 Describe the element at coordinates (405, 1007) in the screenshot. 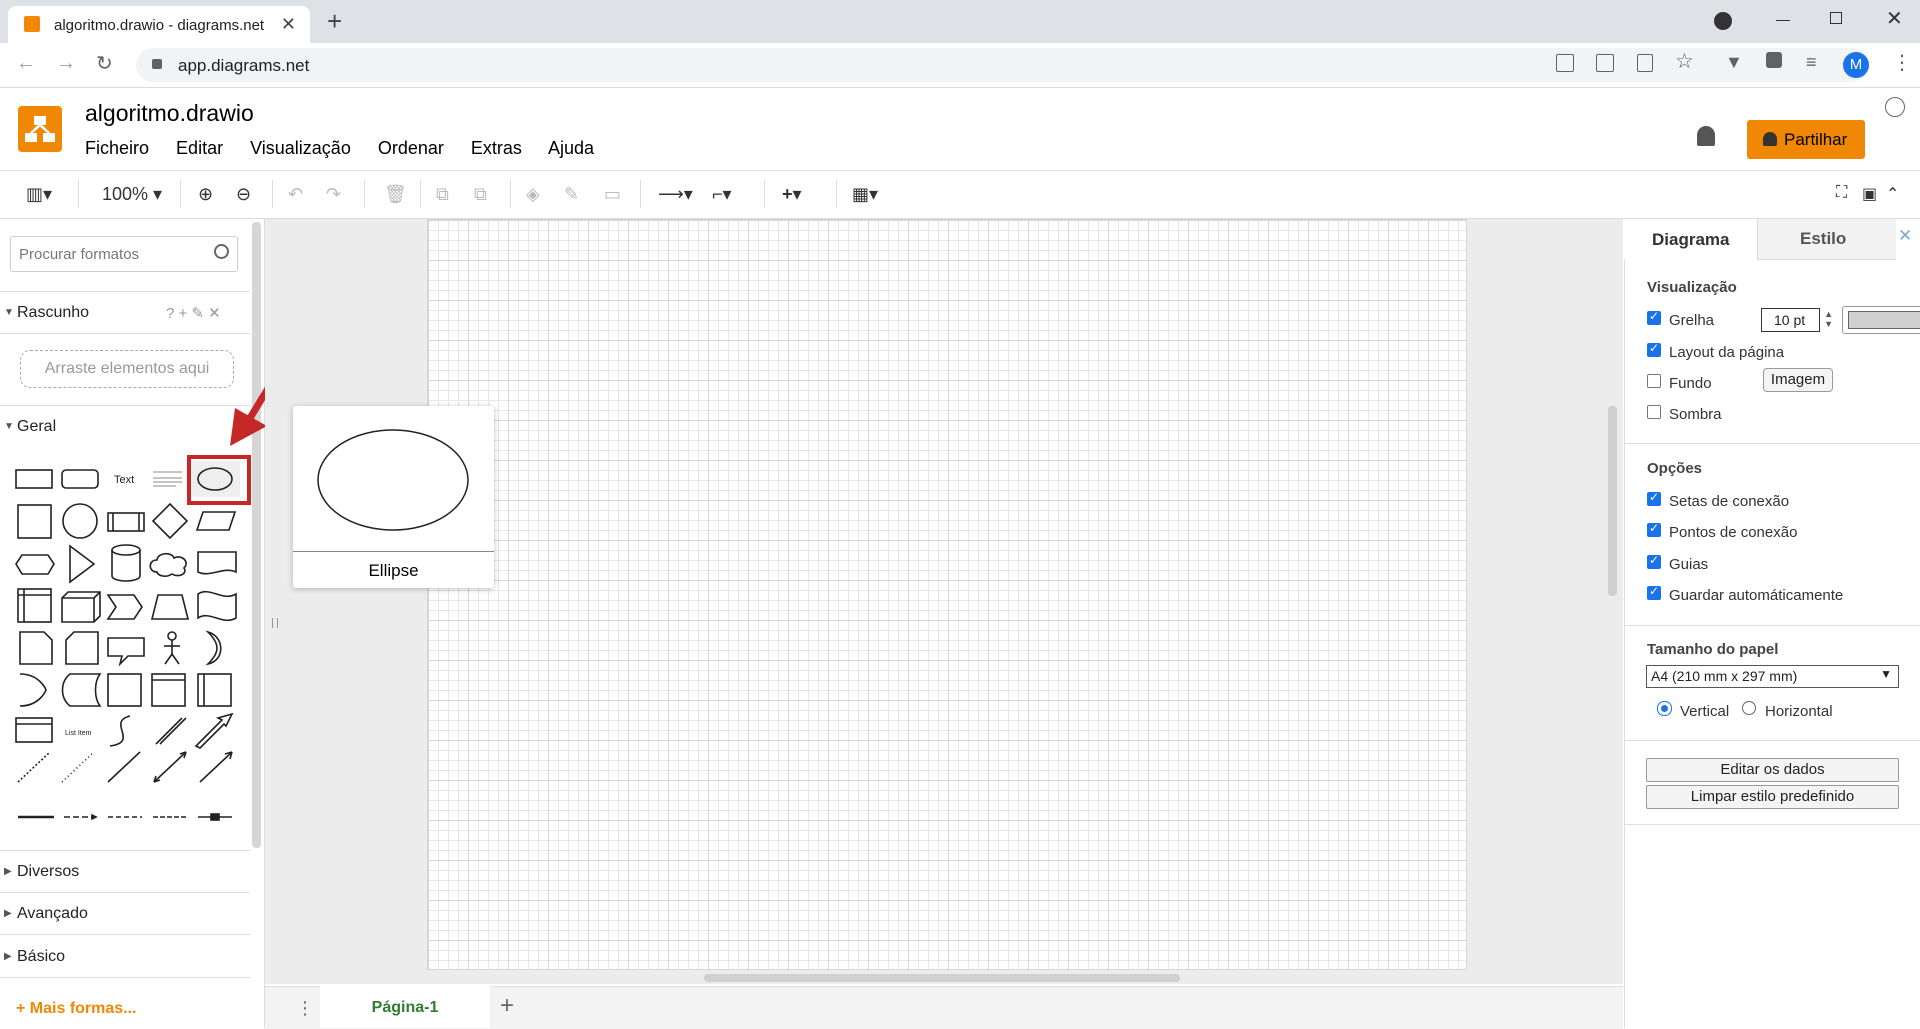

I see `page-tab: Página-1` at that location.